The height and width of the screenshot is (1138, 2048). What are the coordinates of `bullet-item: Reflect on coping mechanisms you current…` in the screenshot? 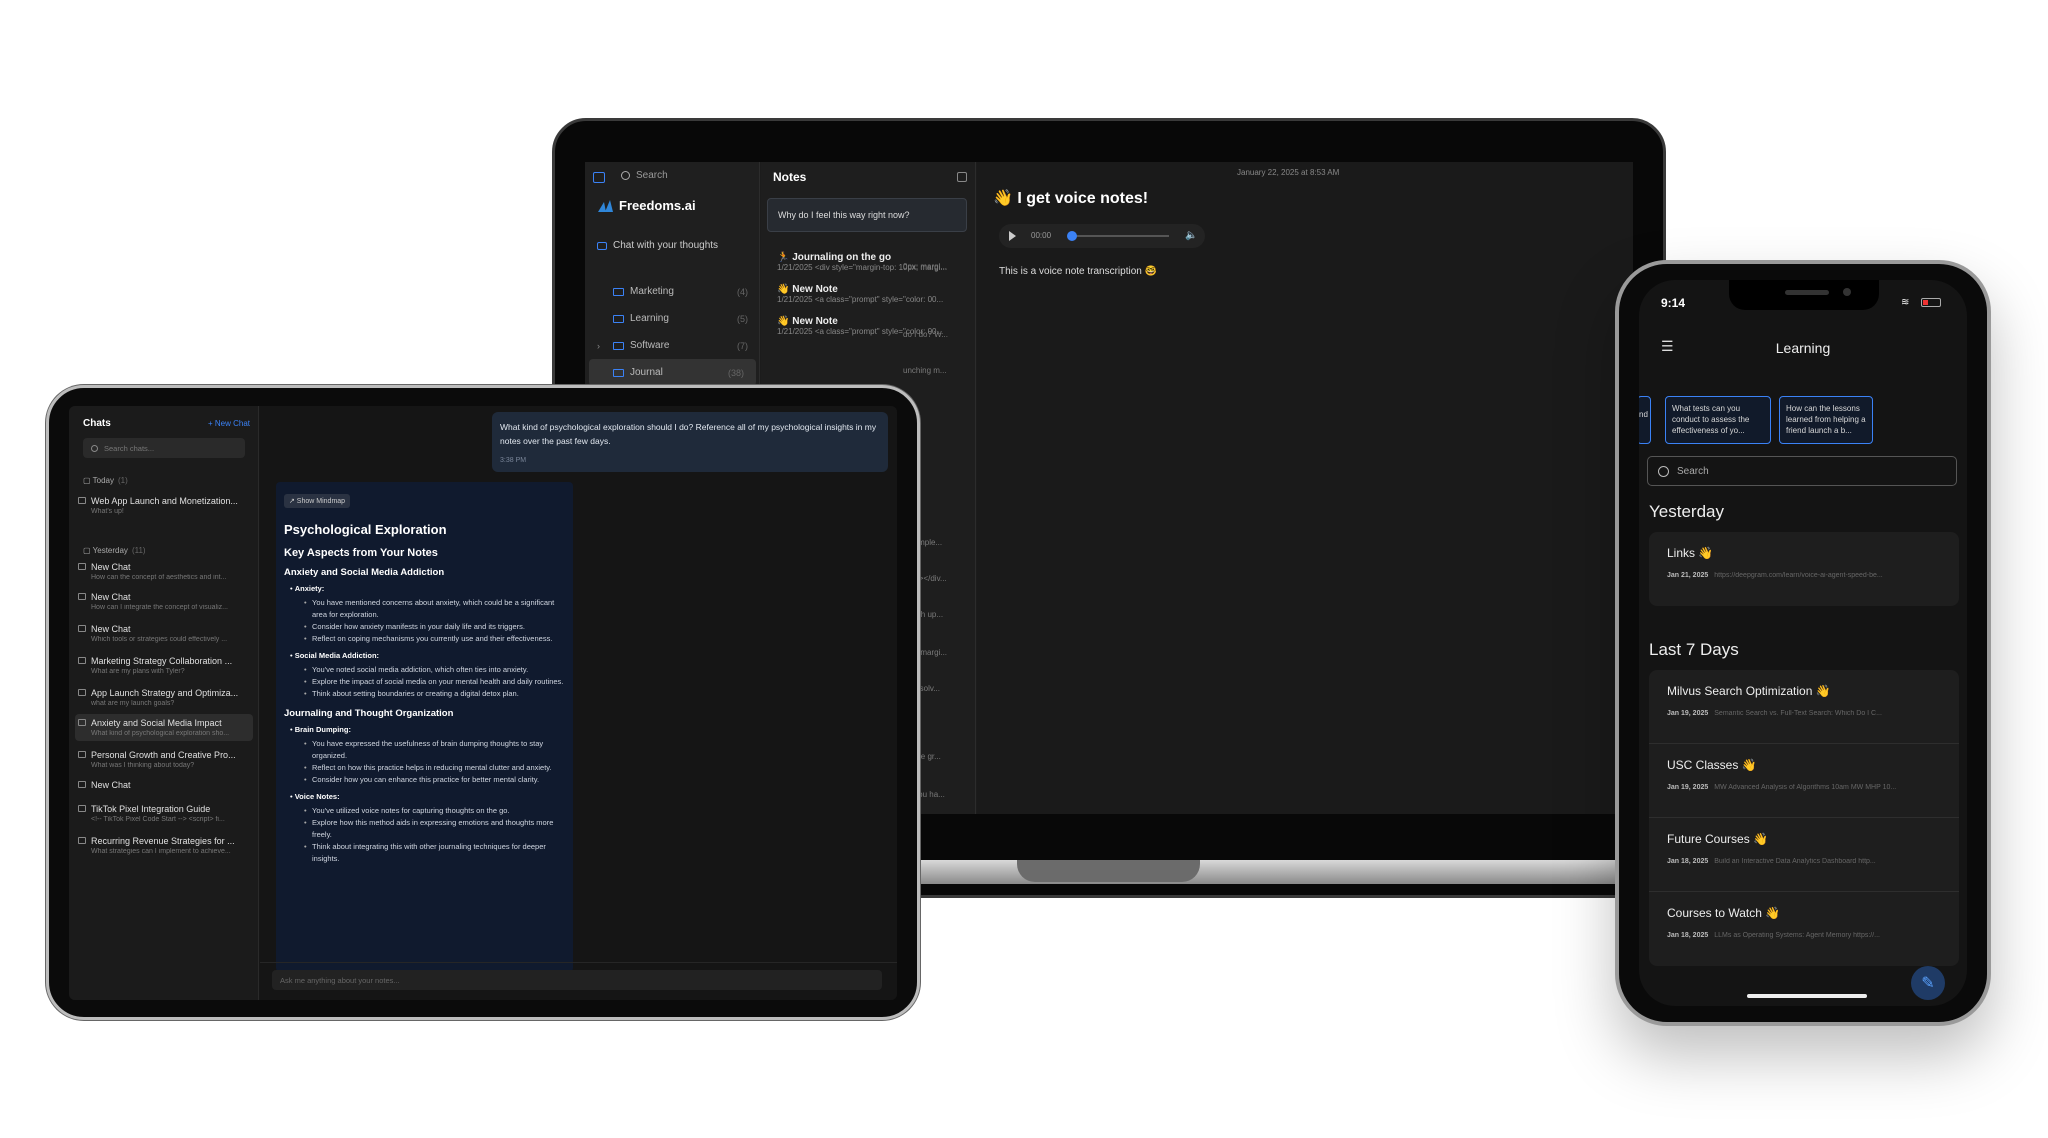 It's located at (434, 639).